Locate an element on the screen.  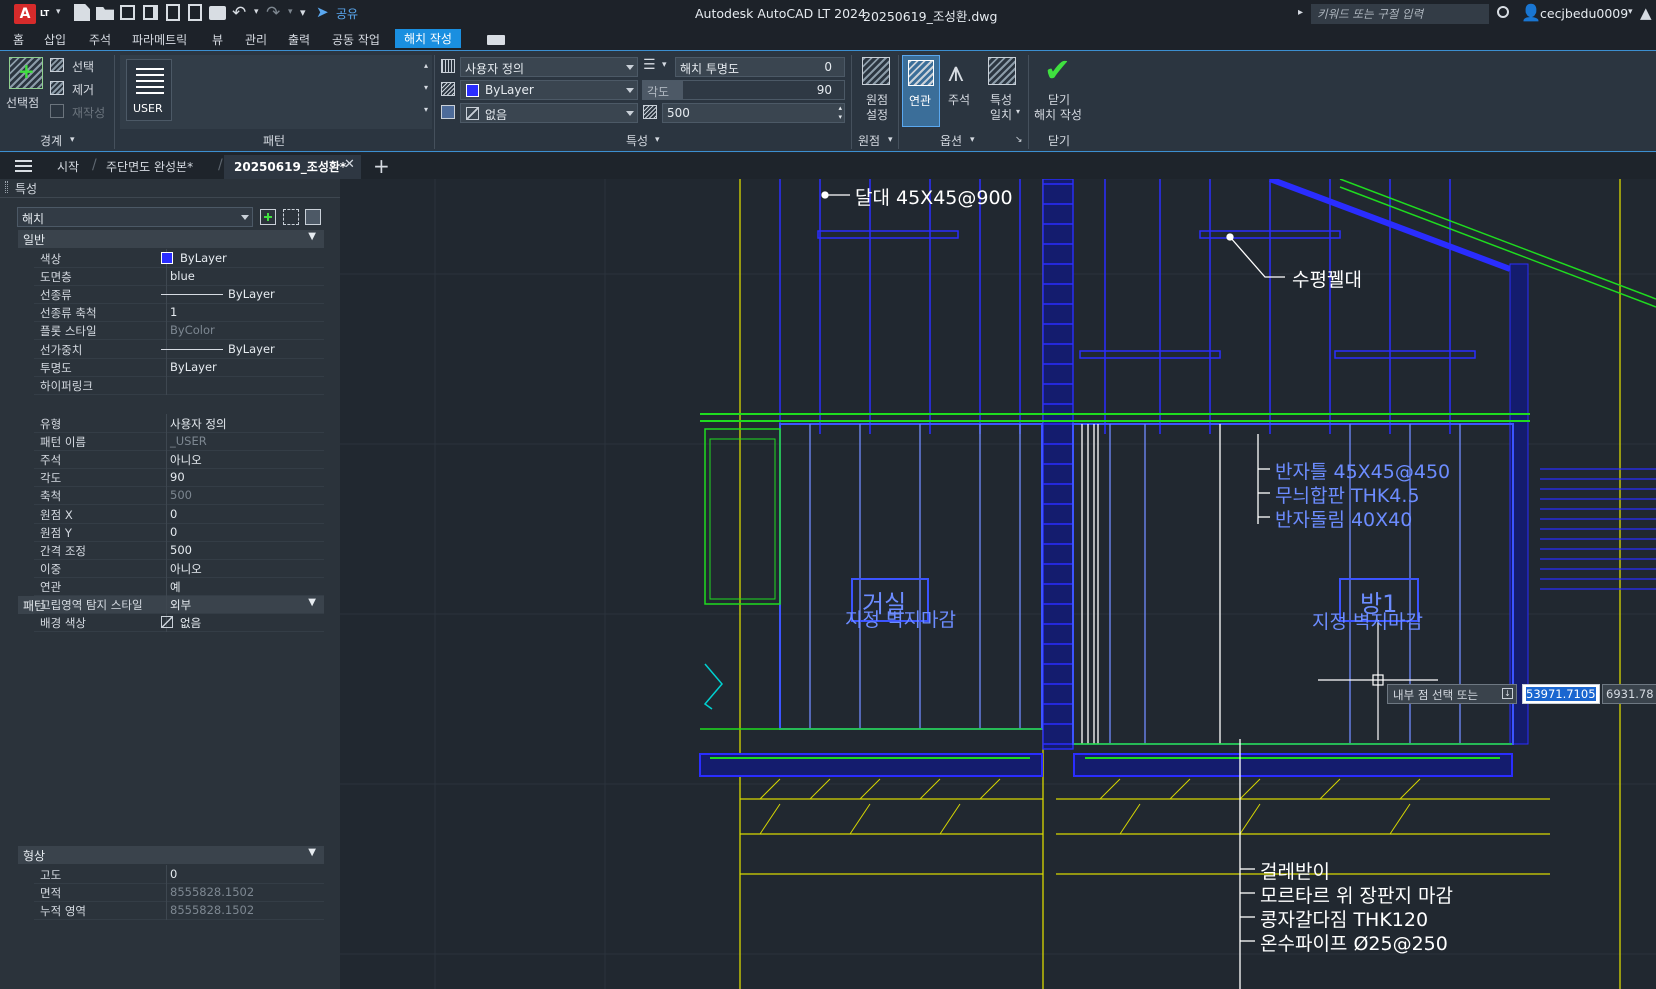
property-value: ByColor is located at coordinates (192, 330).